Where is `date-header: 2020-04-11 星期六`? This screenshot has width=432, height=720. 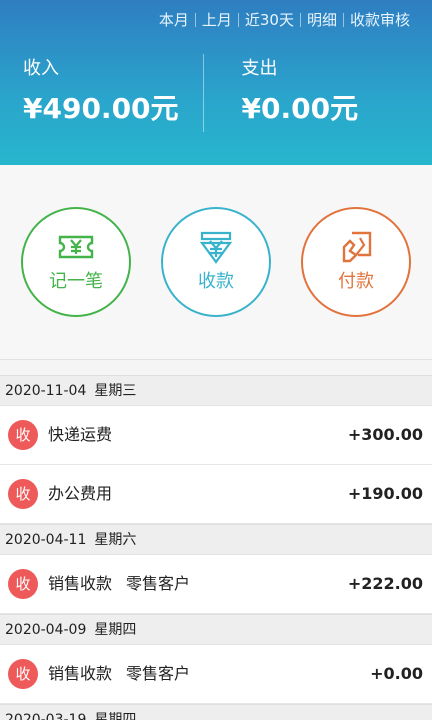
date-header: 2020-04-11 星期六 is located at coordinates (216, 539).